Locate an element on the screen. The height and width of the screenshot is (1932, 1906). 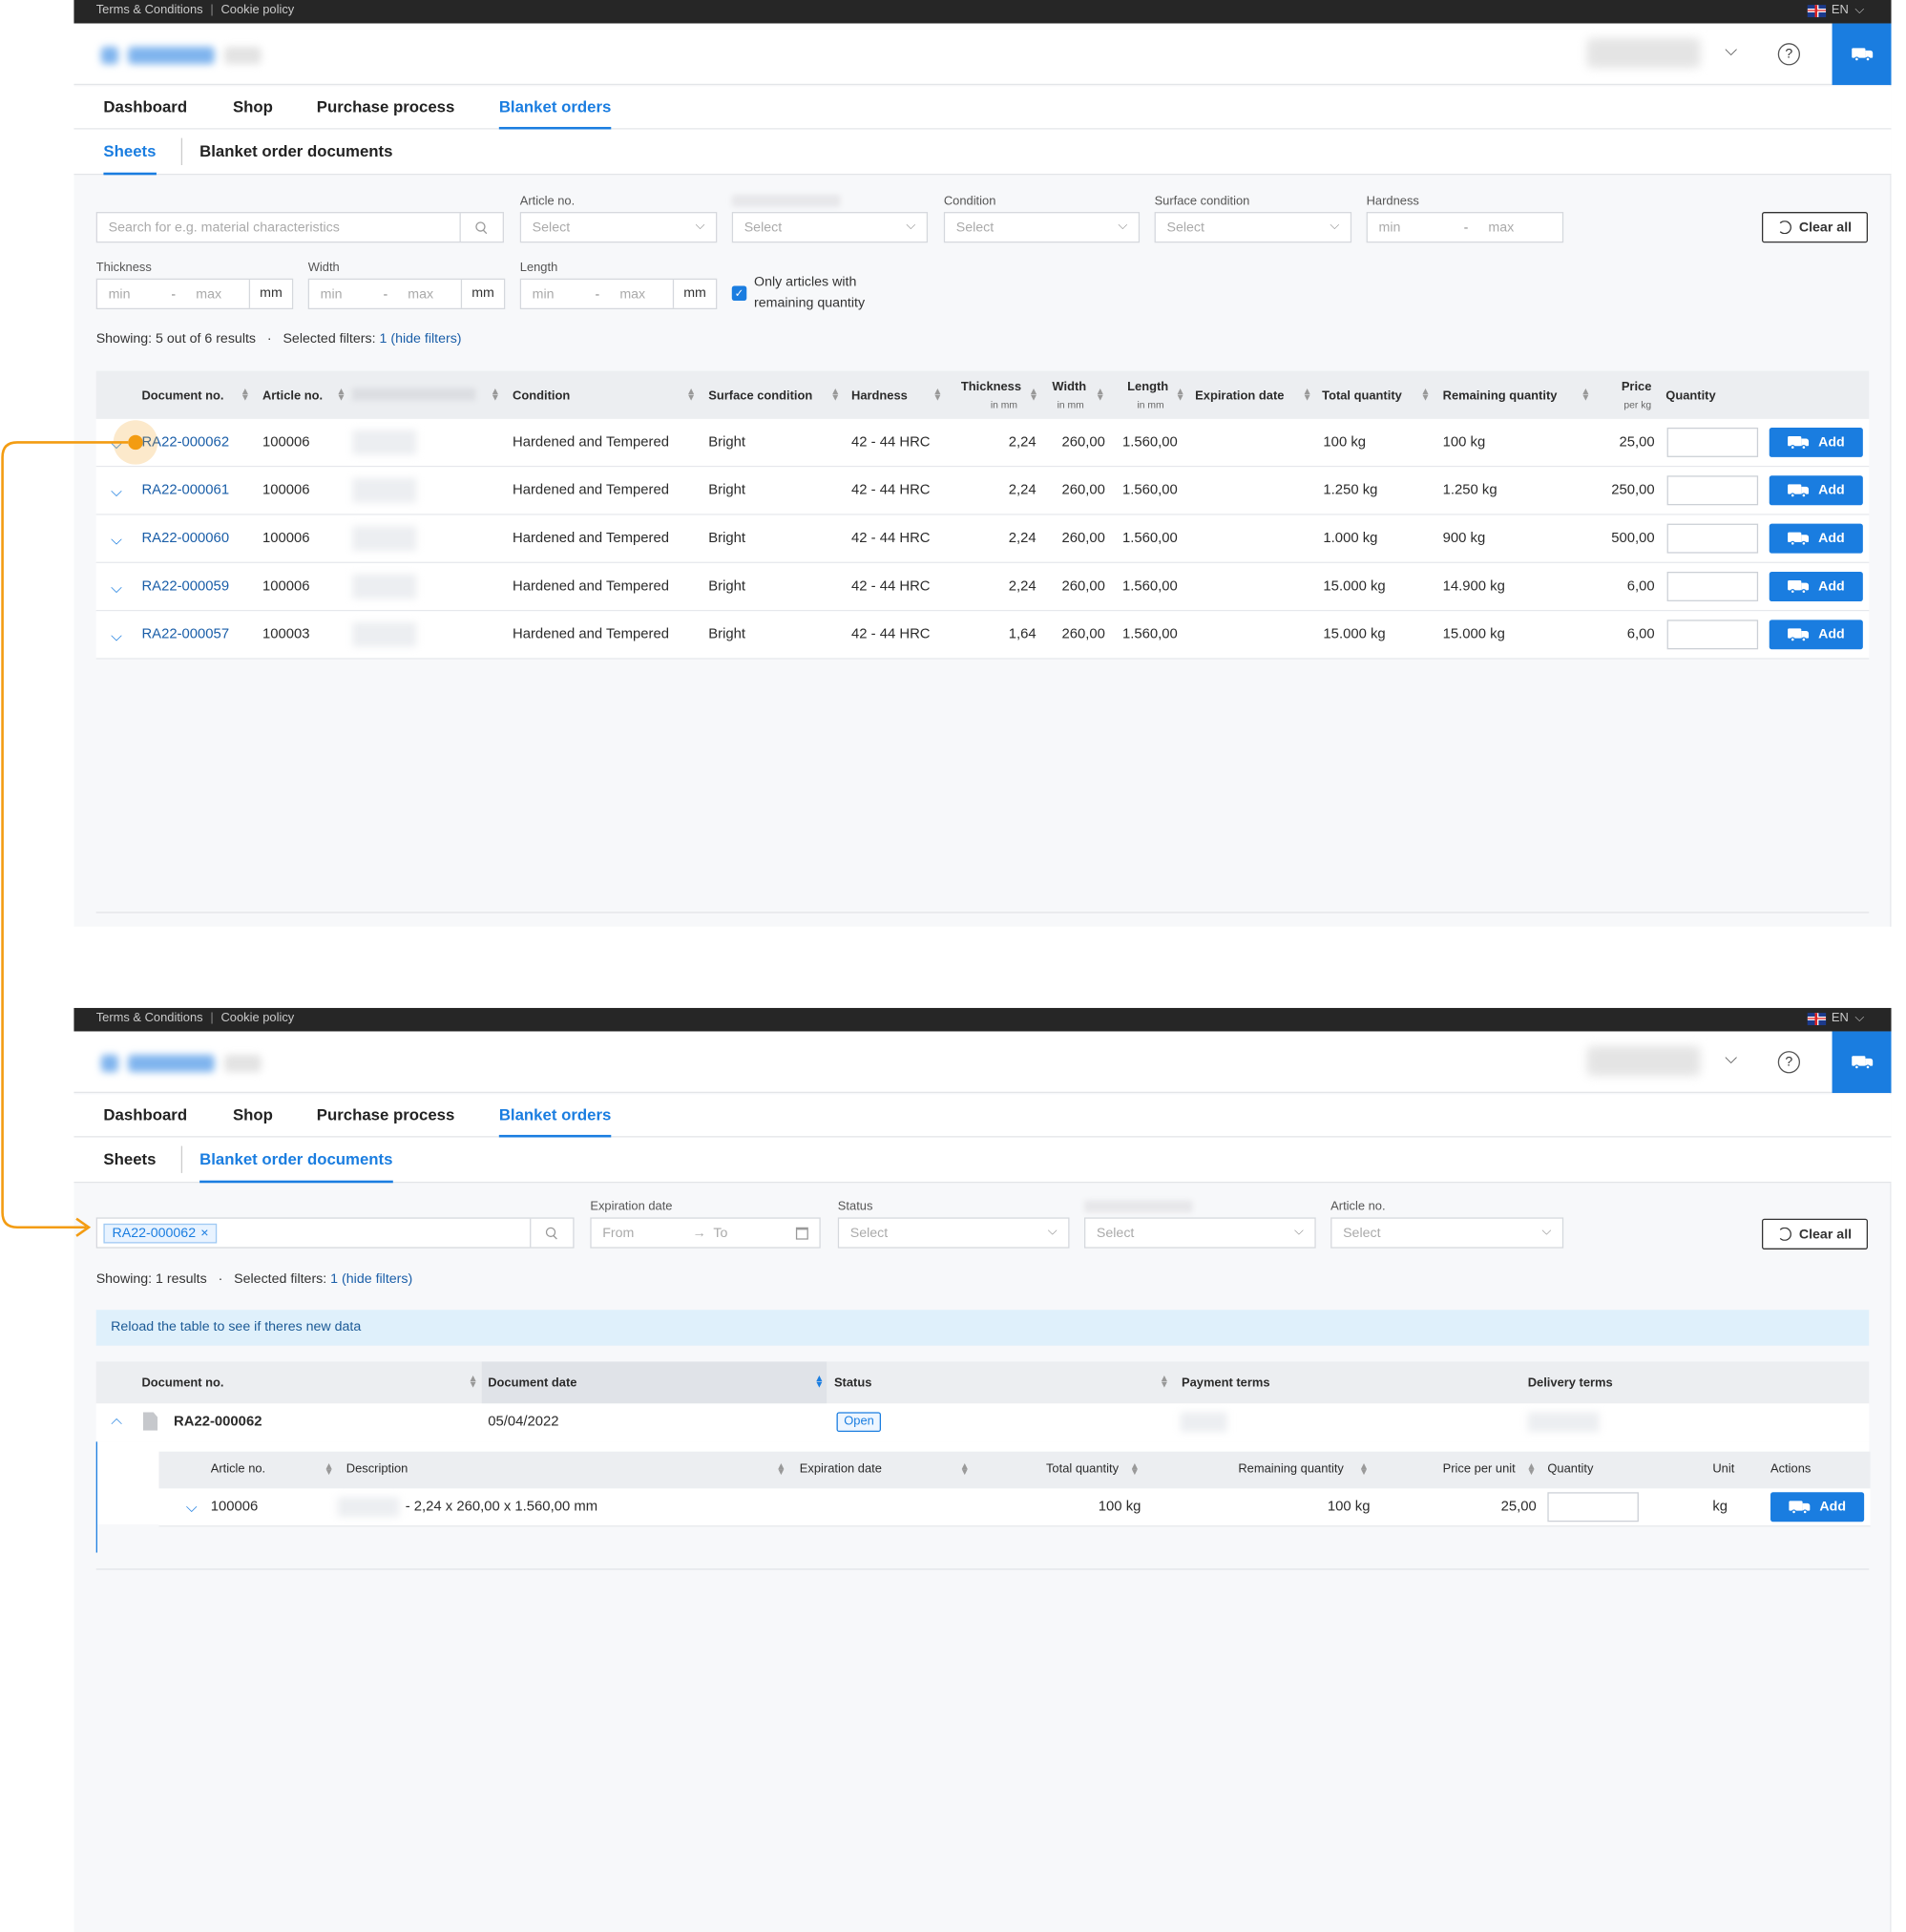
blurred-label is located at coordinates (1138, 1206).